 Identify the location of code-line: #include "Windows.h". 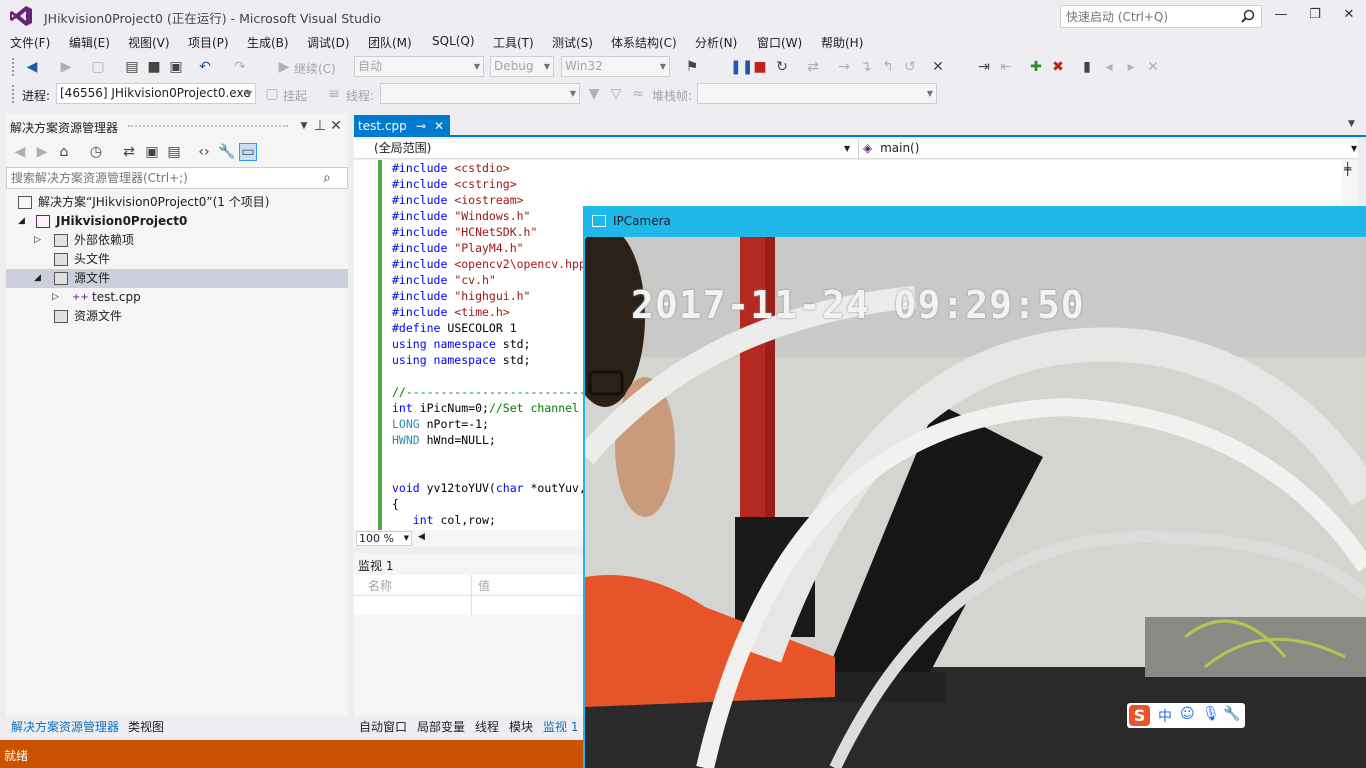
(461, 216).